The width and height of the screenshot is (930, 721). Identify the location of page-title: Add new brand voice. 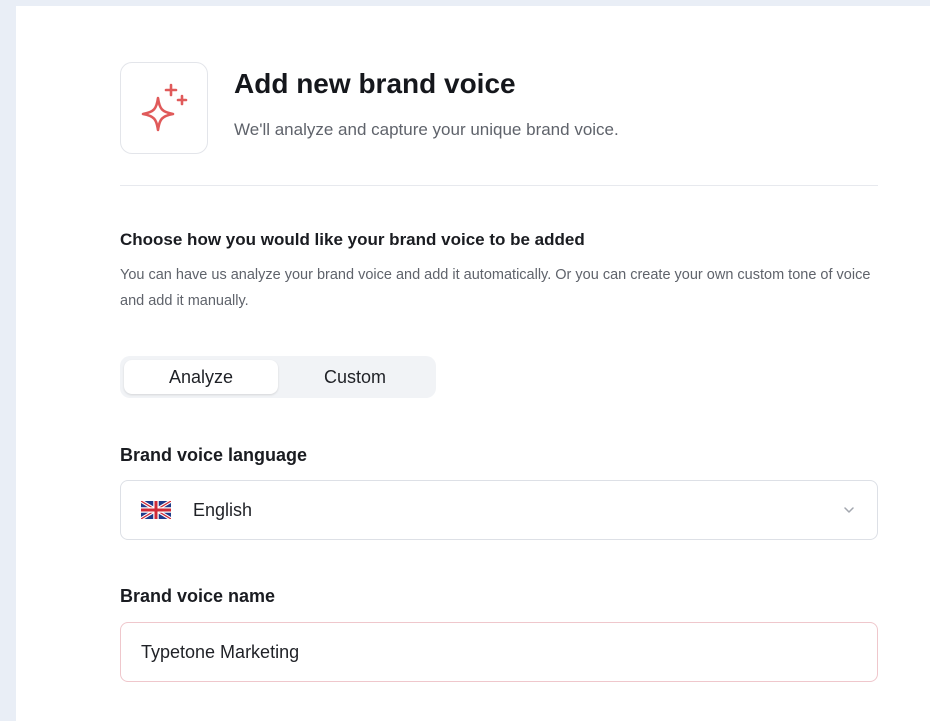
(375, 83).